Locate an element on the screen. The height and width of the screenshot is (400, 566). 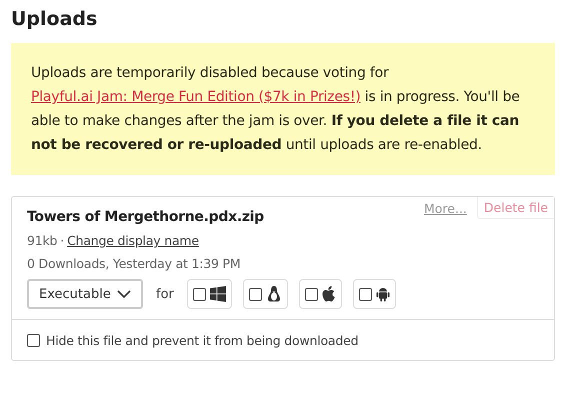
caret-icon is located at coordinates (124, 294).